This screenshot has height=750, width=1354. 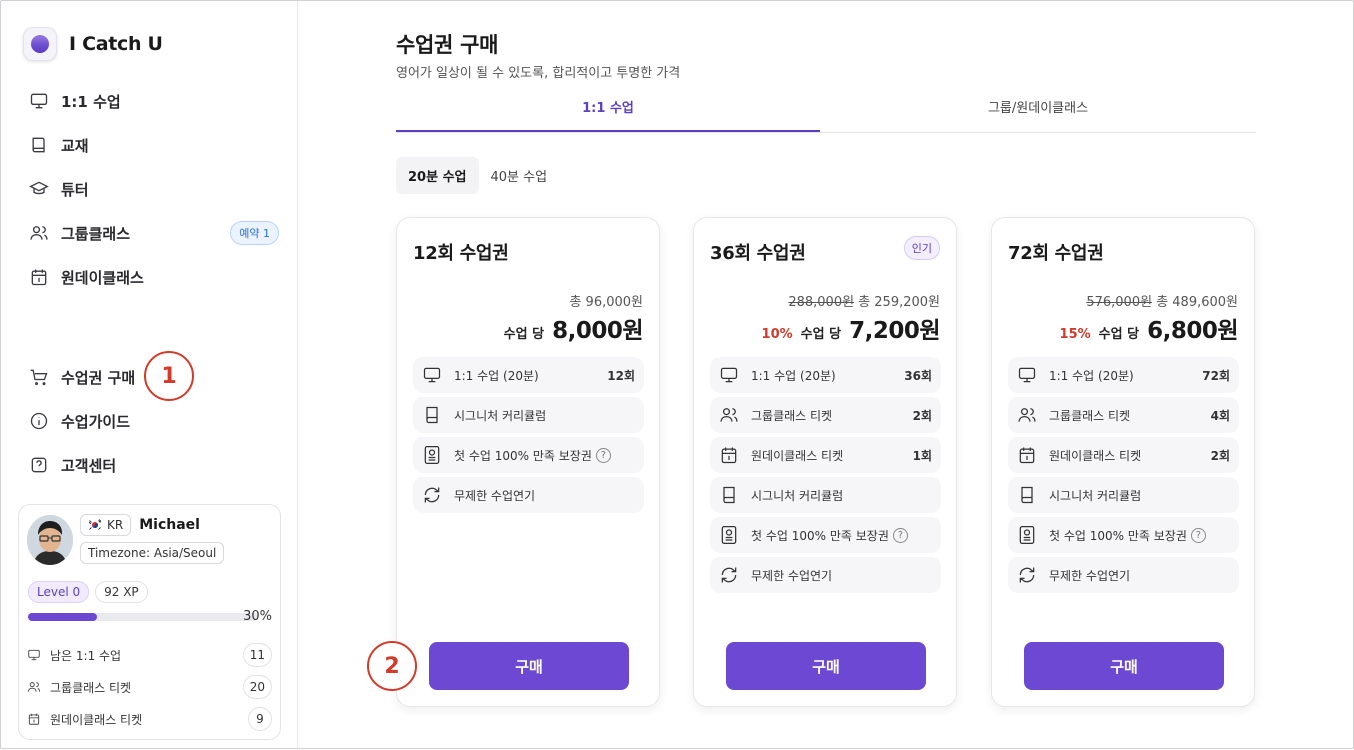 What do you see at coordinates (39, 377) in the screenshot?
I see `cart-icon` at bounding box center [39, 377].